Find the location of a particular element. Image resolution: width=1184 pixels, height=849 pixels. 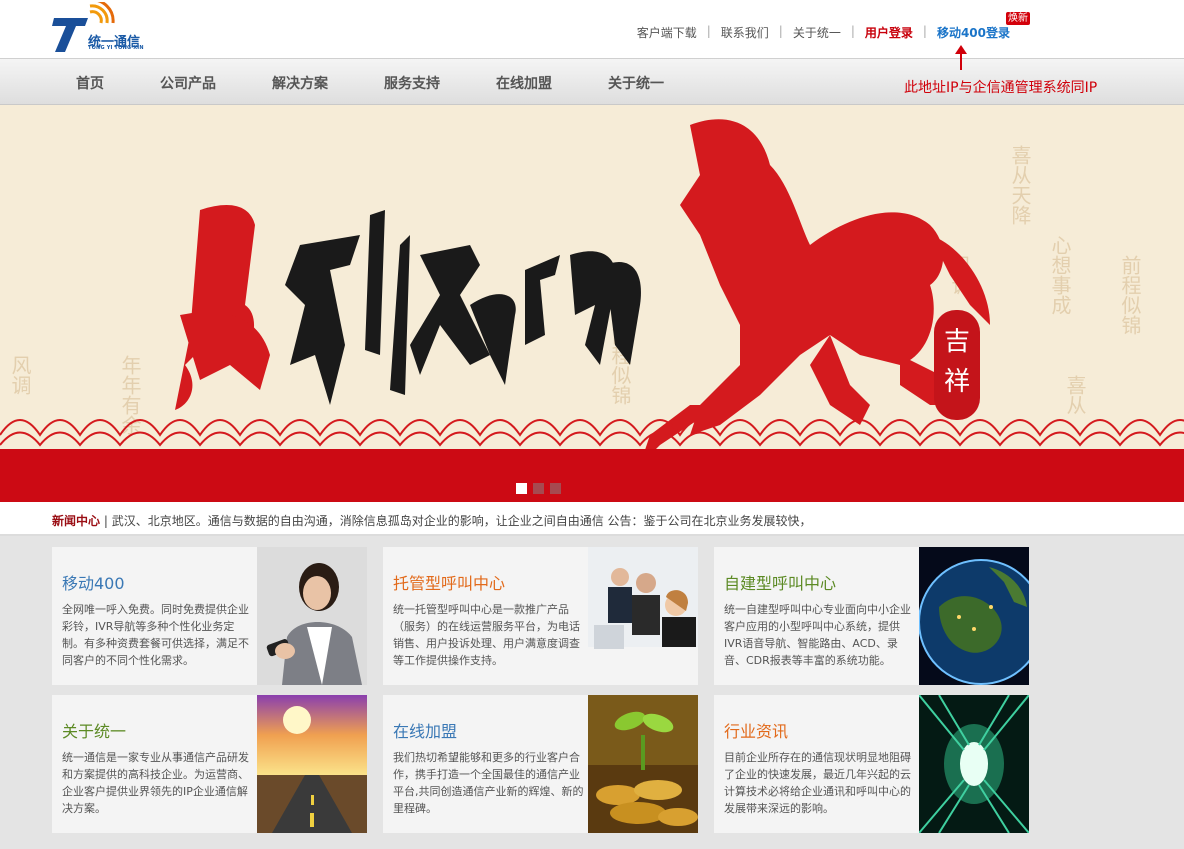

card-title: 在线加盟 is located at coordinates (425, 730).